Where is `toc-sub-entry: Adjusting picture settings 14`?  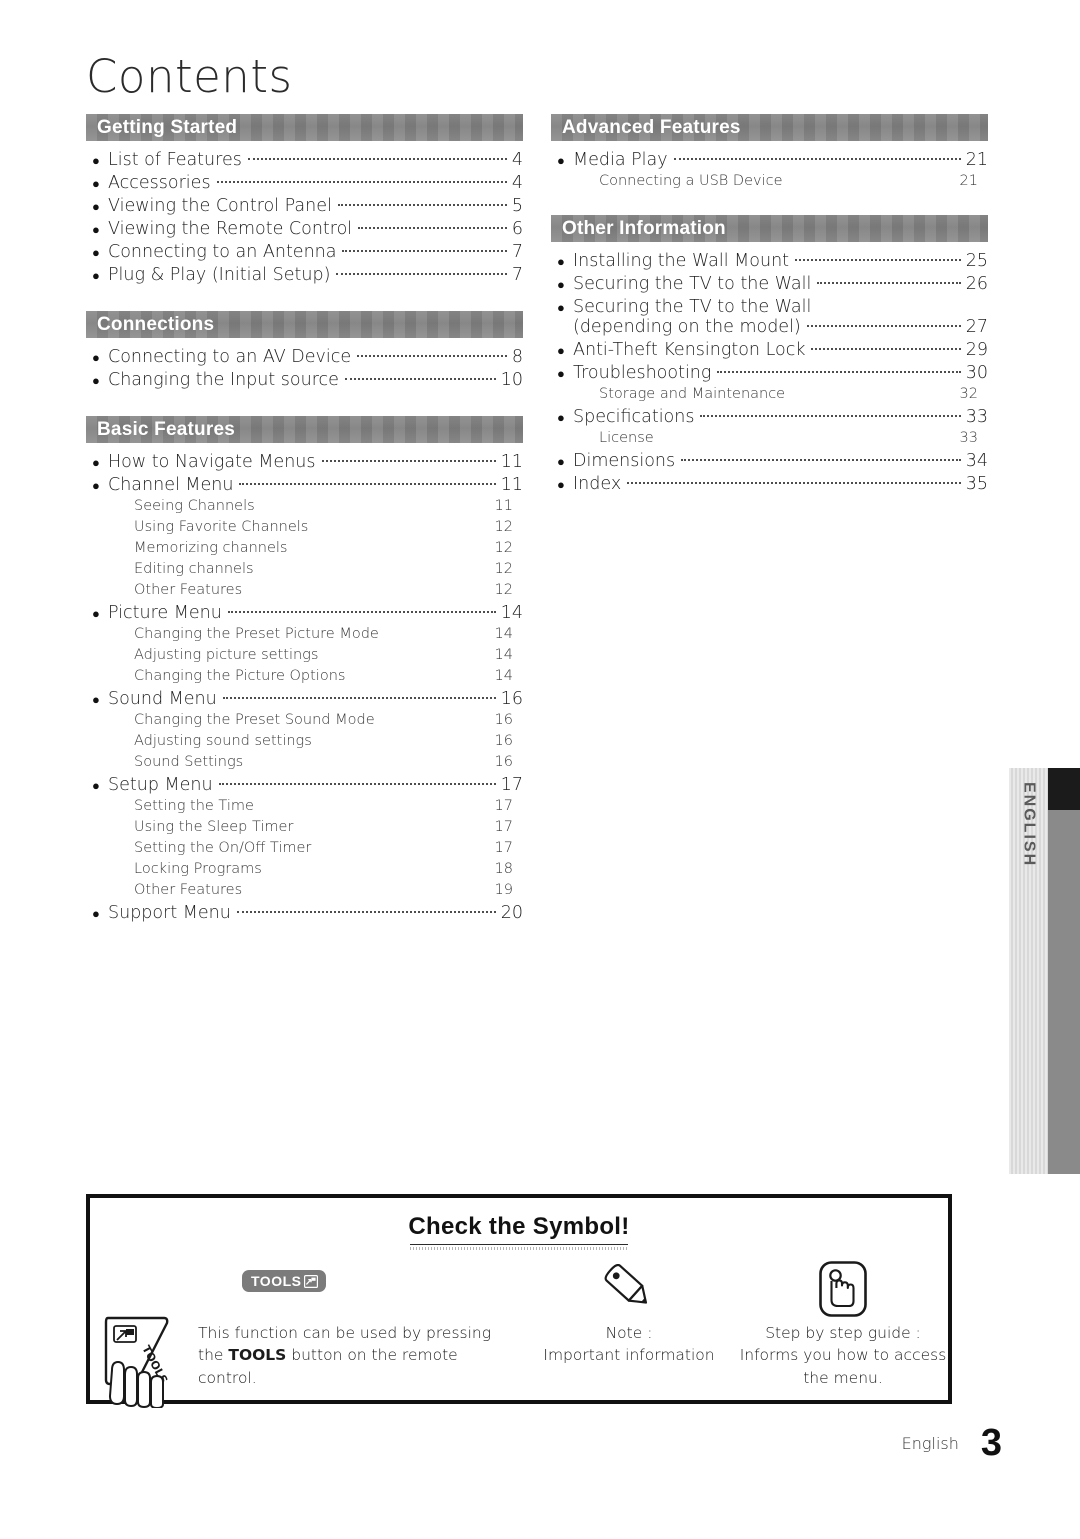 toc-sub-entry: Adjusting picture settings 14 is located at coordinates (304, 655).